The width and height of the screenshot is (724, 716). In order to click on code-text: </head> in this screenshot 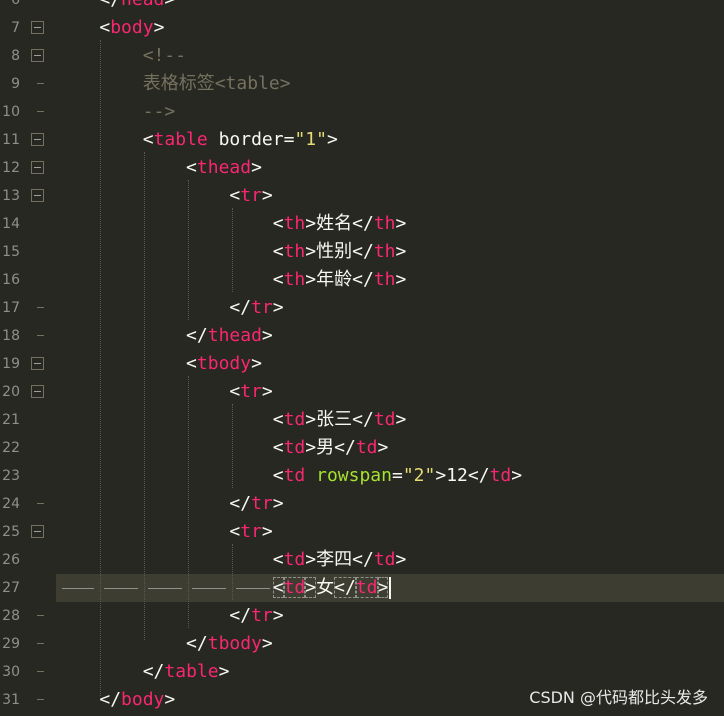, I will do `click(115, 7)`.